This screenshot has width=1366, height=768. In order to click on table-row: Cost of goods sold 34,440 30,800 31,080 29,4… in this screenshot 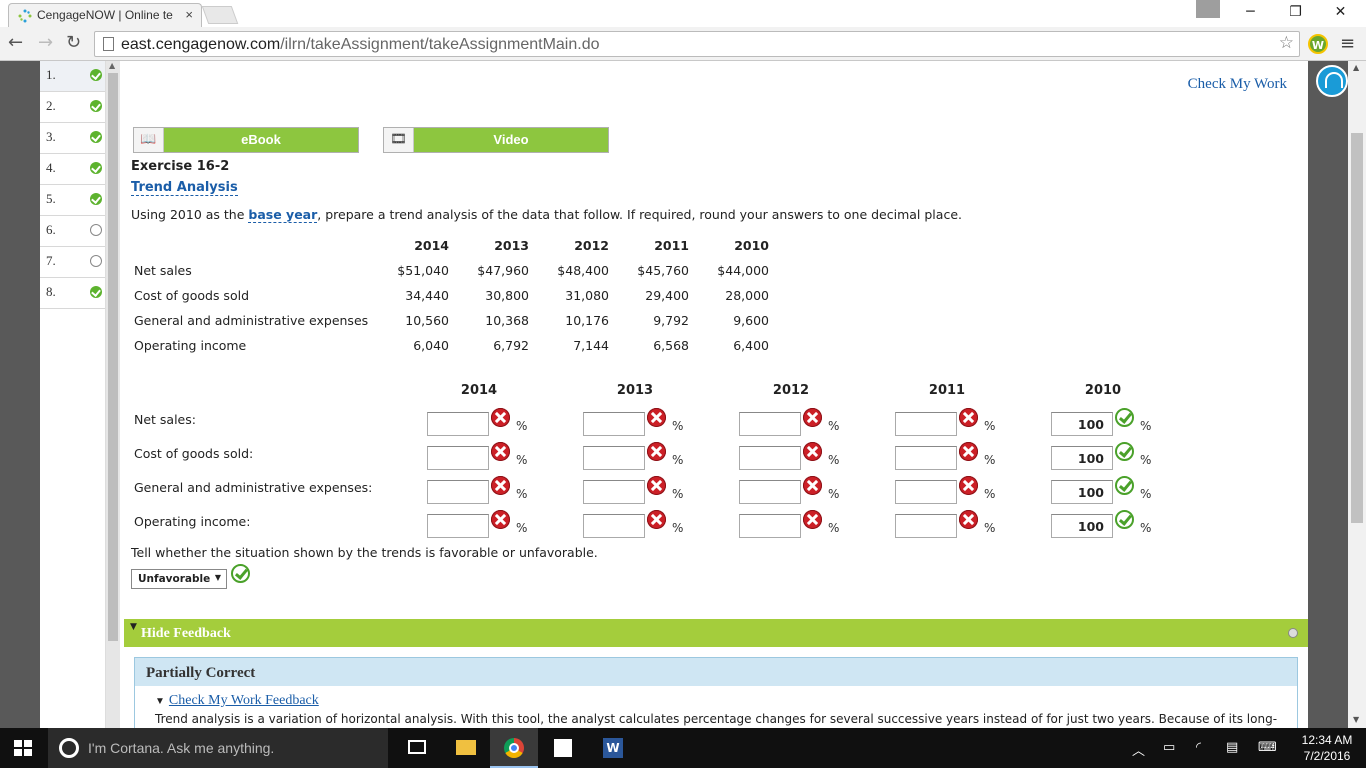, I will do `click(454, 295)`.